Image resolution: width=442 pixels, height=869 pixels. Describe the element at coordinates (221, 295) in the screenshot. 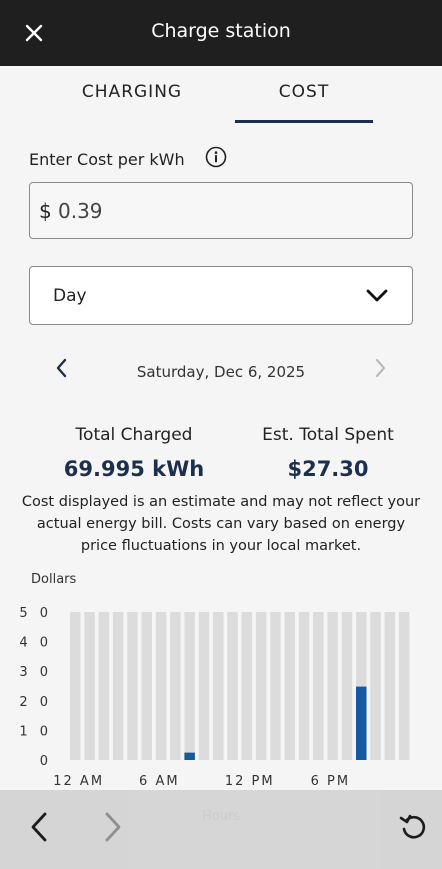

I see `period-dropdown: Day` at that location.